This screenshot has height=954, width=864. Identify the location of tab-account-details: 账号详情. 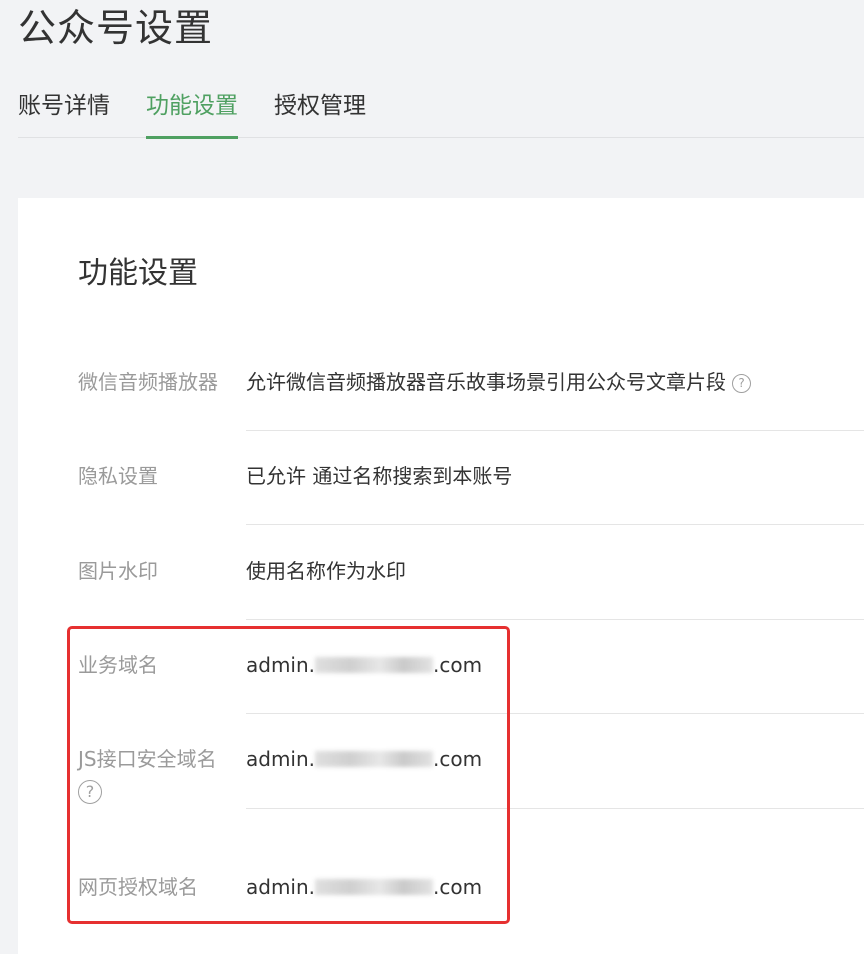
(64, 110).